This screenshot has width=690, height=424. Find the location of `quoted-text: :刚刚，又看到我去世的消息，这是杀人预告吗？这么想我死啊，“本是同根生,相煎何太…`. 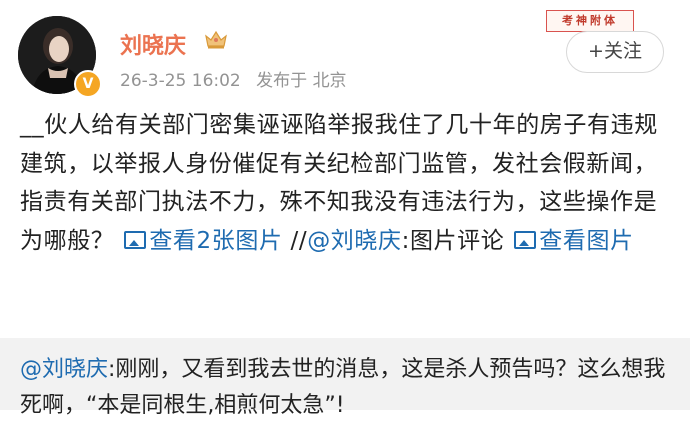

quoted-text: :刚刚，又看到我去世的消息，这是杀人预告吗？这么想我死啊，“本是同根生,相煎何太… is located at coordinates (343, 387).